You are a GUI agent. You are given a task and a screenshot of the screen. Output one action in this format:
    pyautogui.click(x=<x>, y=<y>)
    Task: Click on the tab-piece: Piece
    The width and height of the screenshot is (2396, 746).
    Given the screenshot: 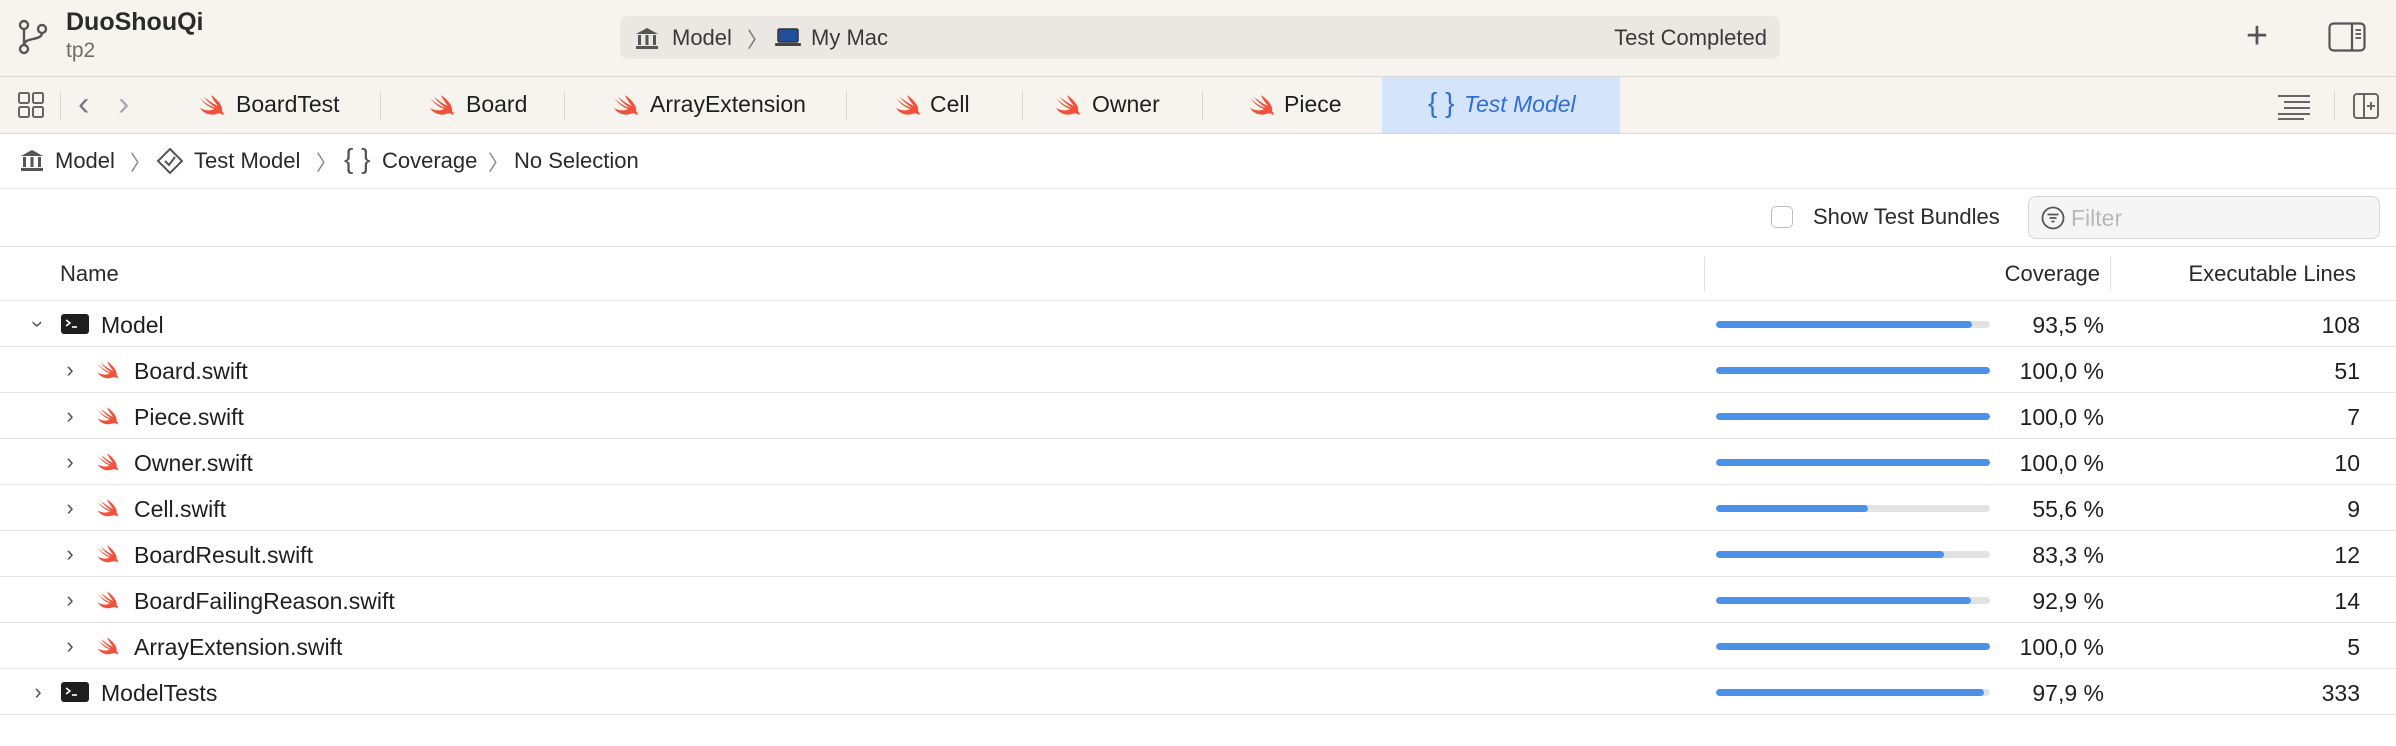 What is the action you would take?
    pyautogui.click(x=1292, y=105)
    